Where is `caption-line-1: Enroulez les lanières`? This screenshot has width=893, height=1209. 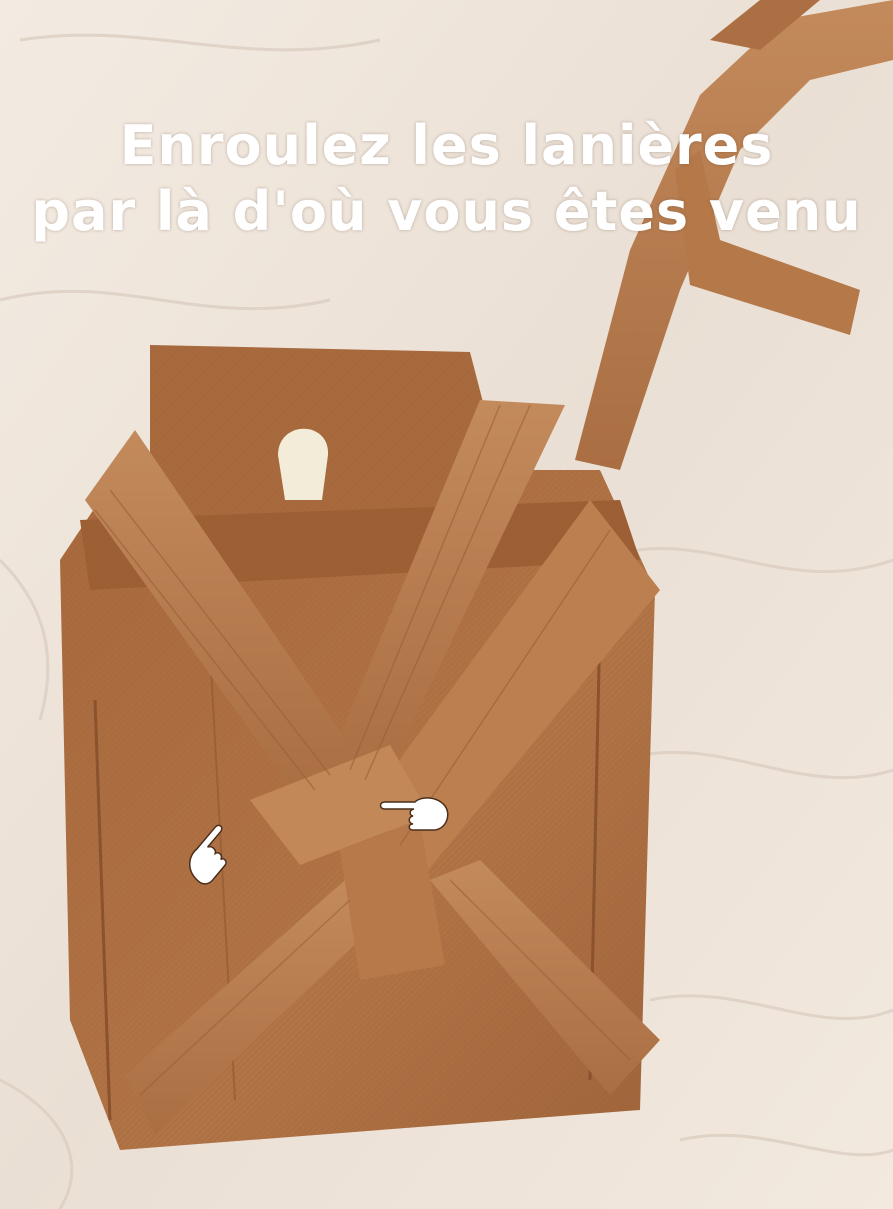 caption-line-1: Enroulez les lanières is located at coordinates (446, 145).